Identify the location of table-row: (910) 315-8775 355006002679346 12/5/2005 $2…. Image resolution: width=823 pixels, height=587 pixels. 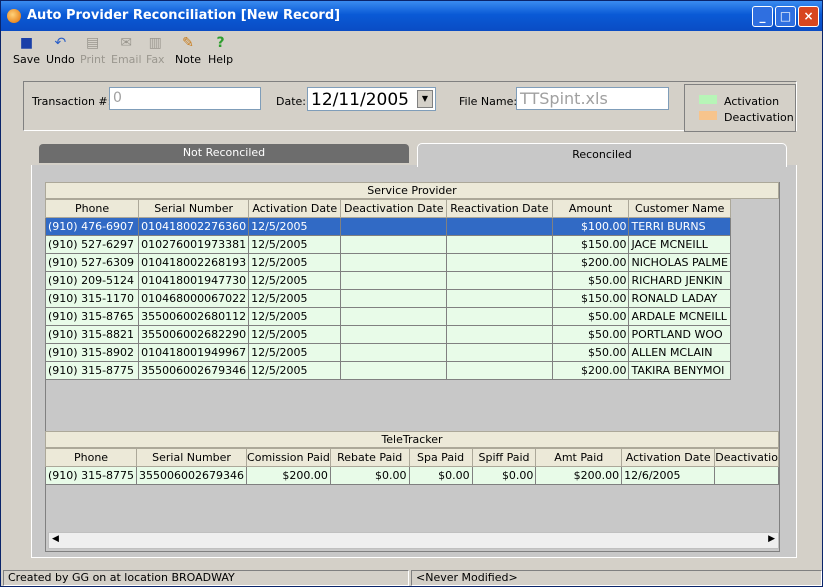
(387, 370).